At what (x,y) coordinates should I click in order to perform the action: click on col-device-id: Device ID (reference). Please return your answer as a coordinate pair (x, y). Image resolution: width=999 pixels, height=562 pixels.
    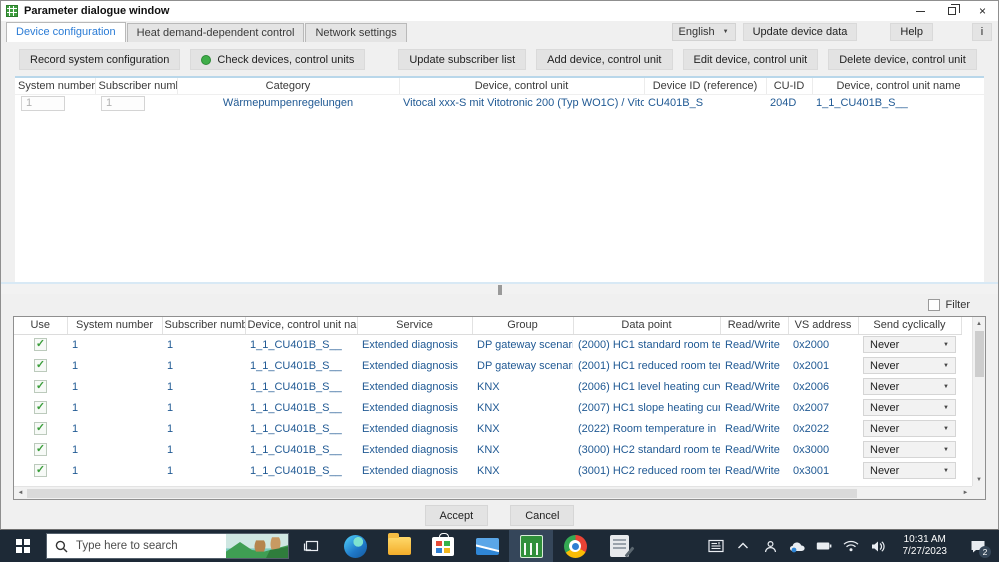
    Looking at the image, I should click on (705, 86).